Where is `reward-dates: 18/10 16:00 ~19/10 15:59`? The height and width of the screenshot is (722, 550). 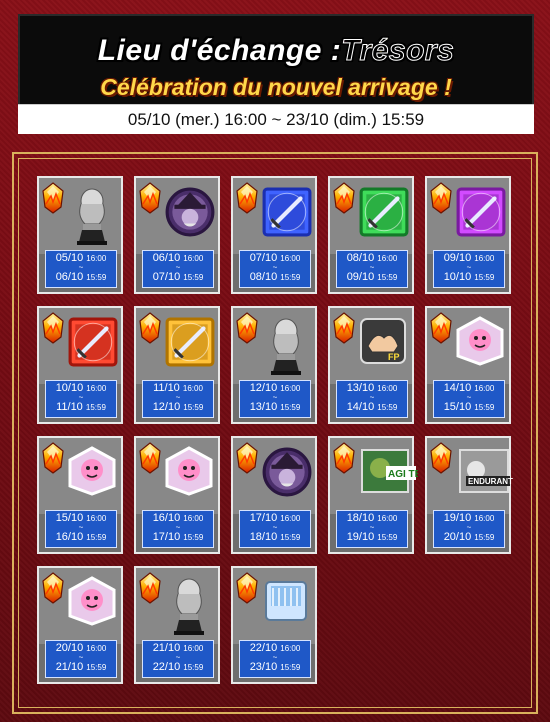 reward-dates: 18/10 16:00 ~19/10 15:59 is located at coordinates (372, 529).